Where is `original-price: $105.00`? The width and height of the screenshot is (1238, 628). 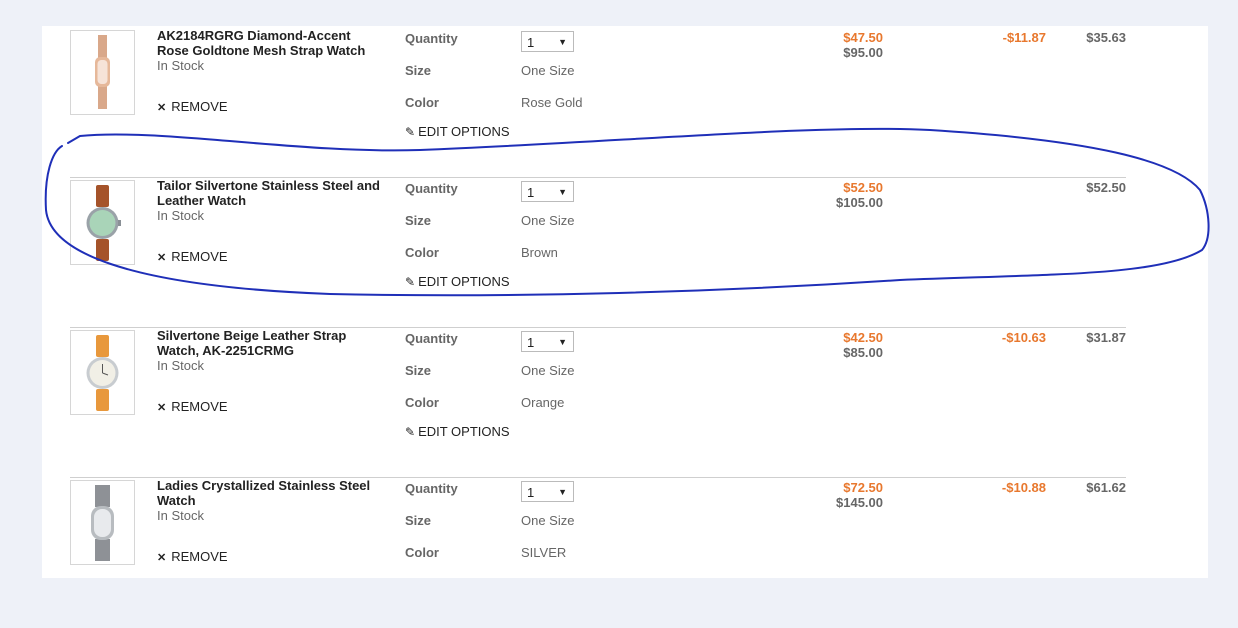 original-price: $105.00 is located at coordinates (859, 202).